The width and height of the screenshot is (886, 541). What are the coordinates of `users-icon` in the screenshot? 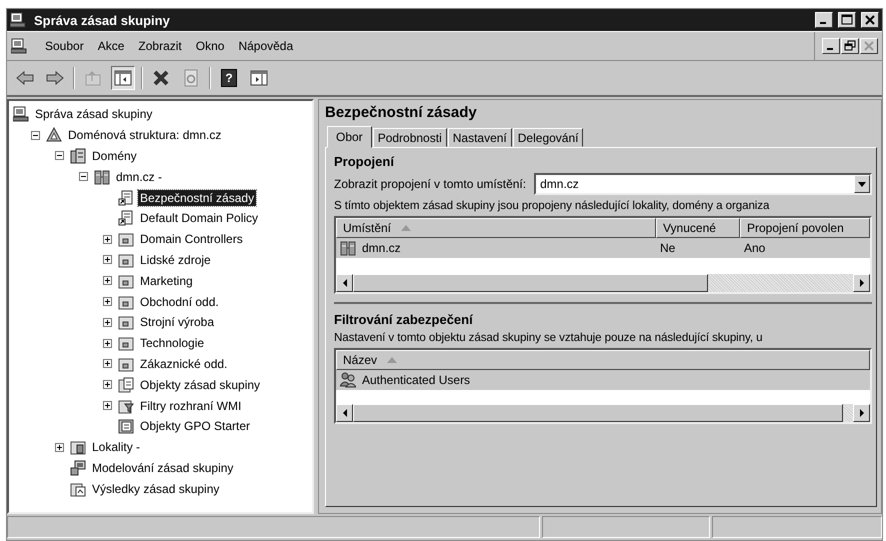 It's located at (348, 380).